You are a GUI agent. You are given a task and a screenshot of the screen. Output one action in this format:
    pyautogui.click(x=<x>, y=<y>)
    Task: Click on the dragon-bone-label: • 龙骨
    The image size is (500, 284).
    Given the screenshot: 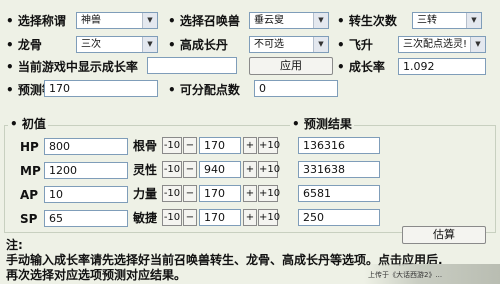 What is the action you would take?
    pyautogui.click(x=24, y=45)
    